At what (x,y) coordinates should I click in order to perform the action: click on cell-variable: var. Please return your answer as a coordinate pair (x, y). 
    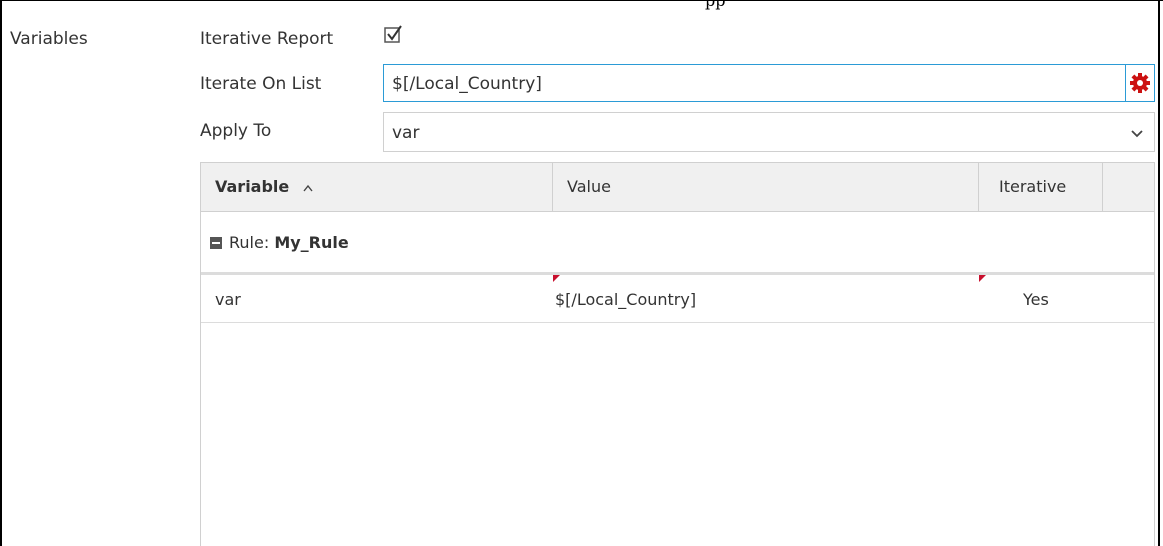
    Looking at the image, I should click on (377, 298).